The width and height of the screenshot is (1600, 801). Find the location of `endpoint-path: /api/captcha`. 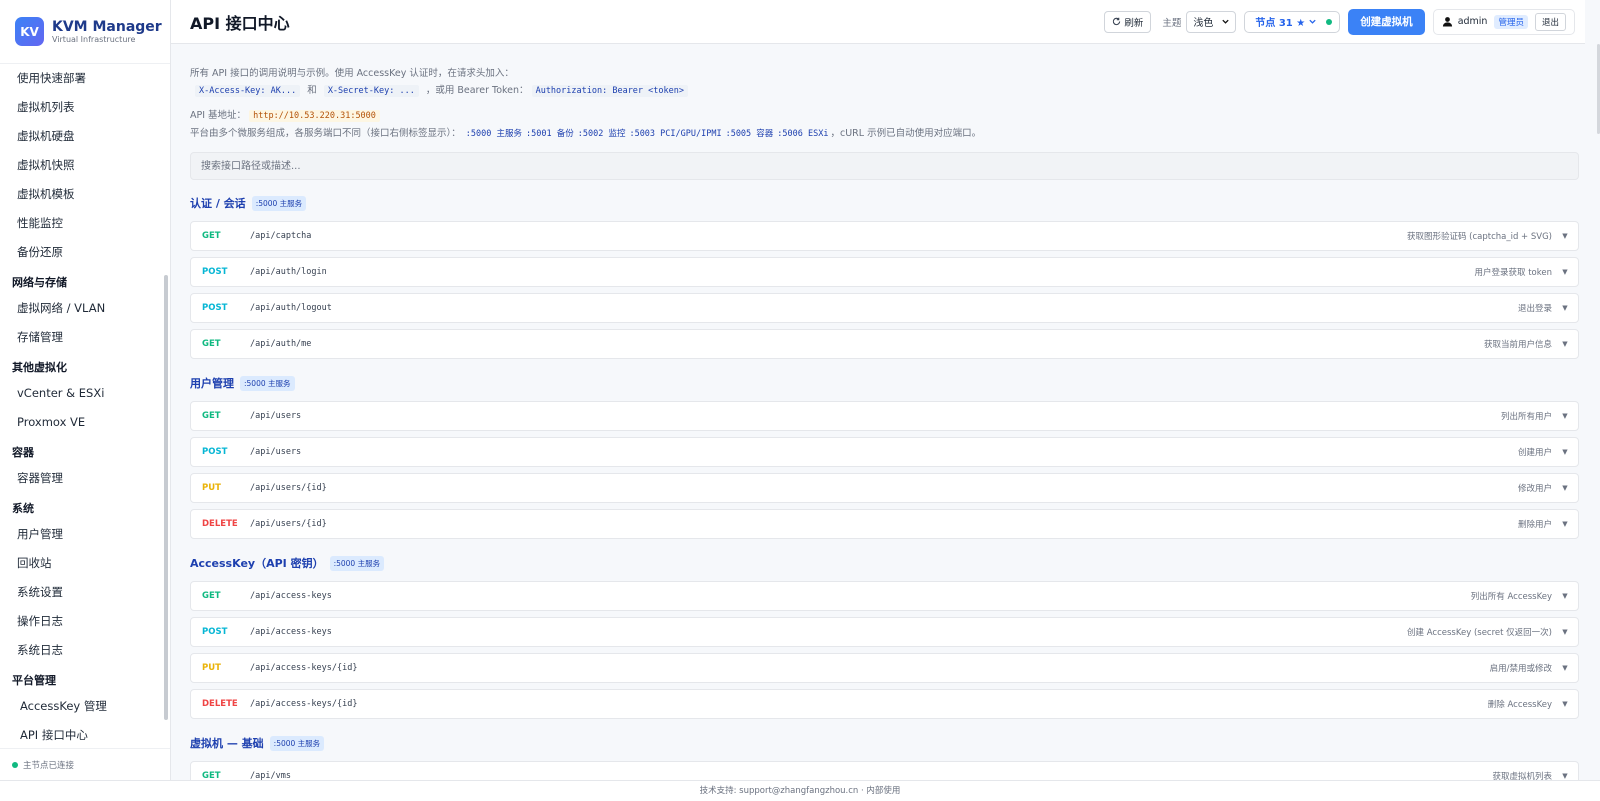

endpoint-path: /api/captcha is located at coordinates (281, 236).